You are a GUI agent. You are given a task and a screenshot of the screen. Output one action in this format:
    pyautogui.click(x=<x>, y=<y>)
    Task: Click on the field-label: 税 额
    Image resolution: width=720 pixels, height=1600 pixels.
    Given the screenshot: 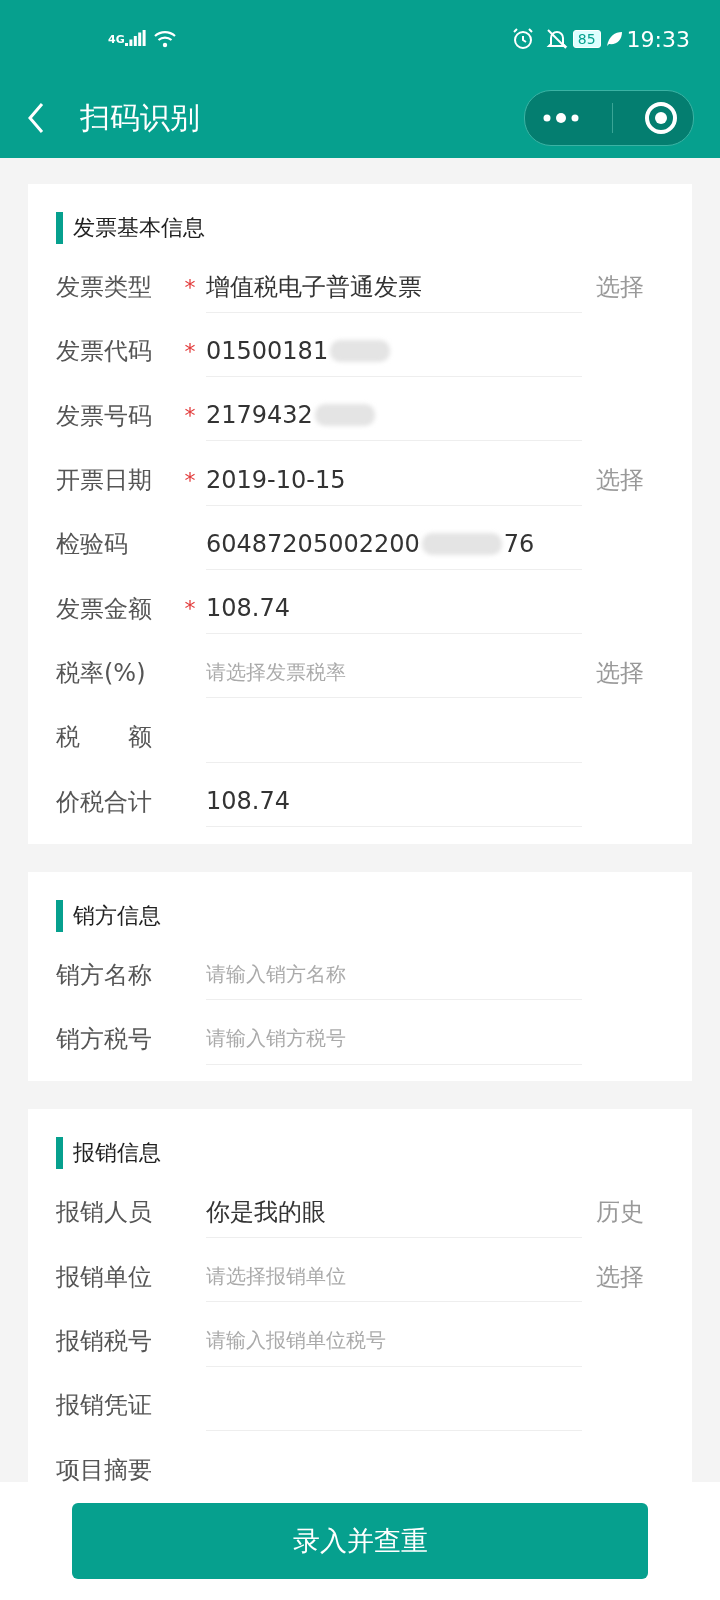 What is the action you would take?
    pyautogui.click(x=104, y=738)
    